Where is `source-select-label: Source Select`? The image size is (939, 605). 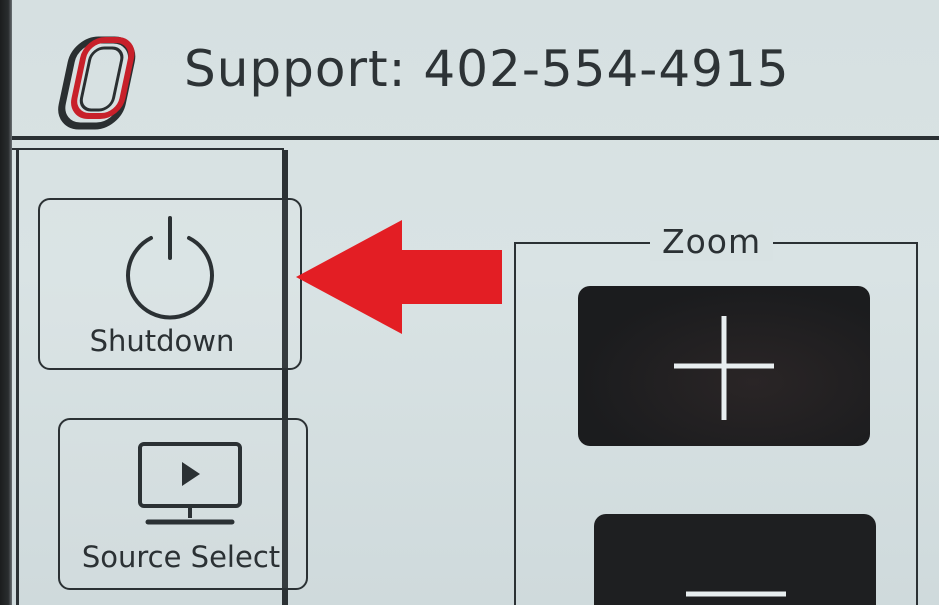 source-select-label: Source Select is located at coordinates (181, 557).